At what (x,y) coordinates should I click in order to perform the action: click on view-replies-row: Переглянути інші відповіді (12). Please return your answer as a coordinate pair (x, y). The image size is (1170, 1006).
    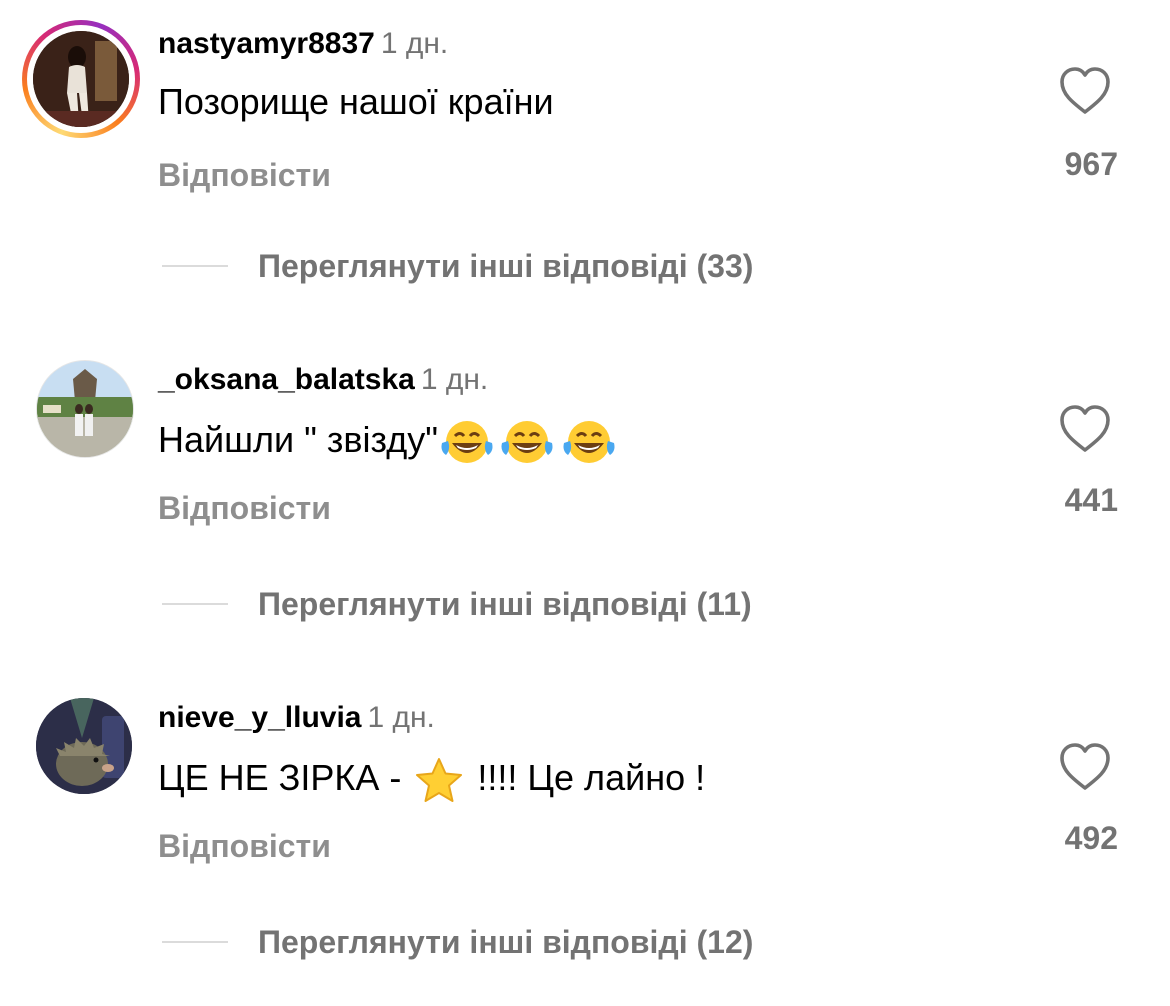
    Looking at the image, I should click on (457, 942).